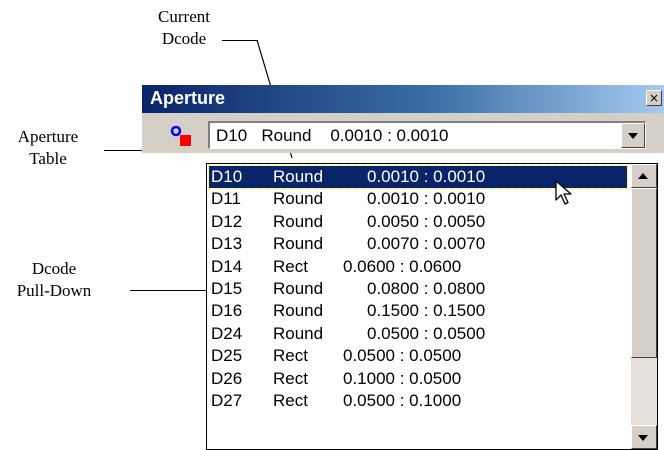 The height and width of the screenshot is (450, 664). I want to click on aperture-toolbar: Aperture × D10 Round 0.0010 : 0.0010, so click(403, 119).